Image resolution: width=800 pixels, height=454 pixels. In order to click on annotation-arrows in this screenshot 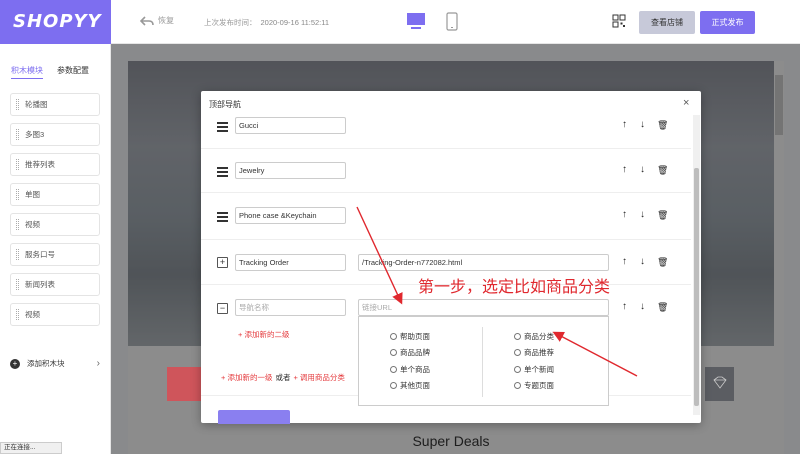, I will do `click(497, 291)`.